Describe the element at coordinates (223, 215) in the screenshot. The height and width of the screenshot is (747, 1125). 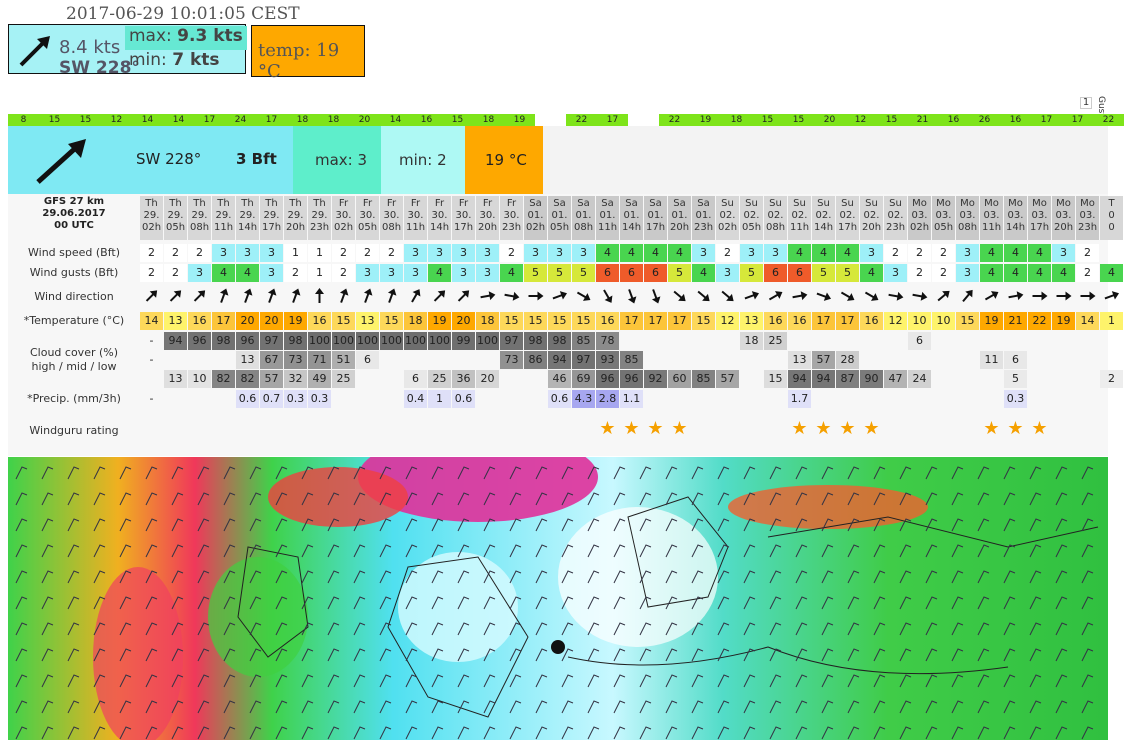
I see `column-date: 29.` at that location.